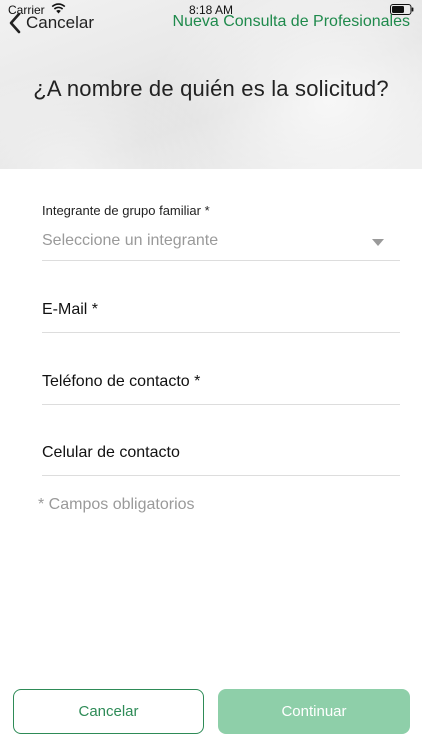  I want to click on back-button: Cancelar, so click(51, 23).